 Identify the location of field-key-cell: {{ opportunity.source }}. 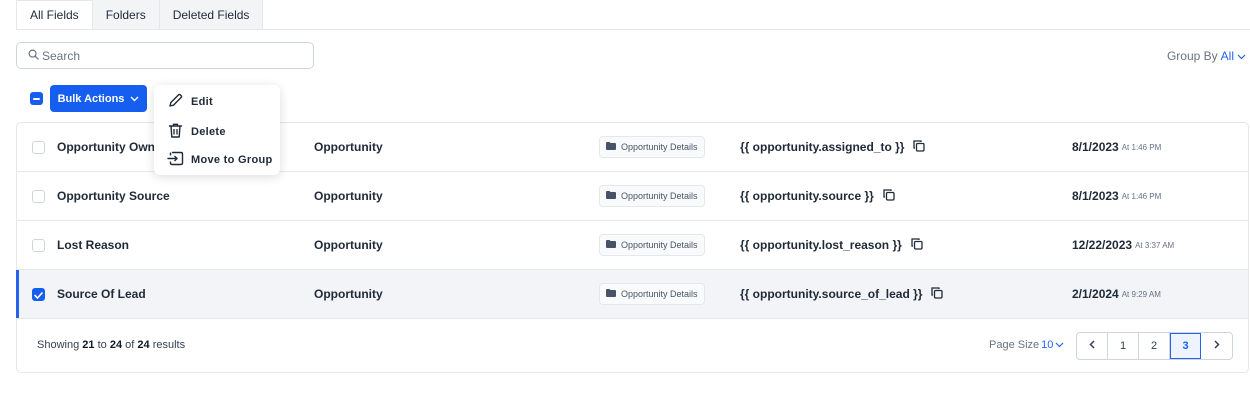
(817, 196).